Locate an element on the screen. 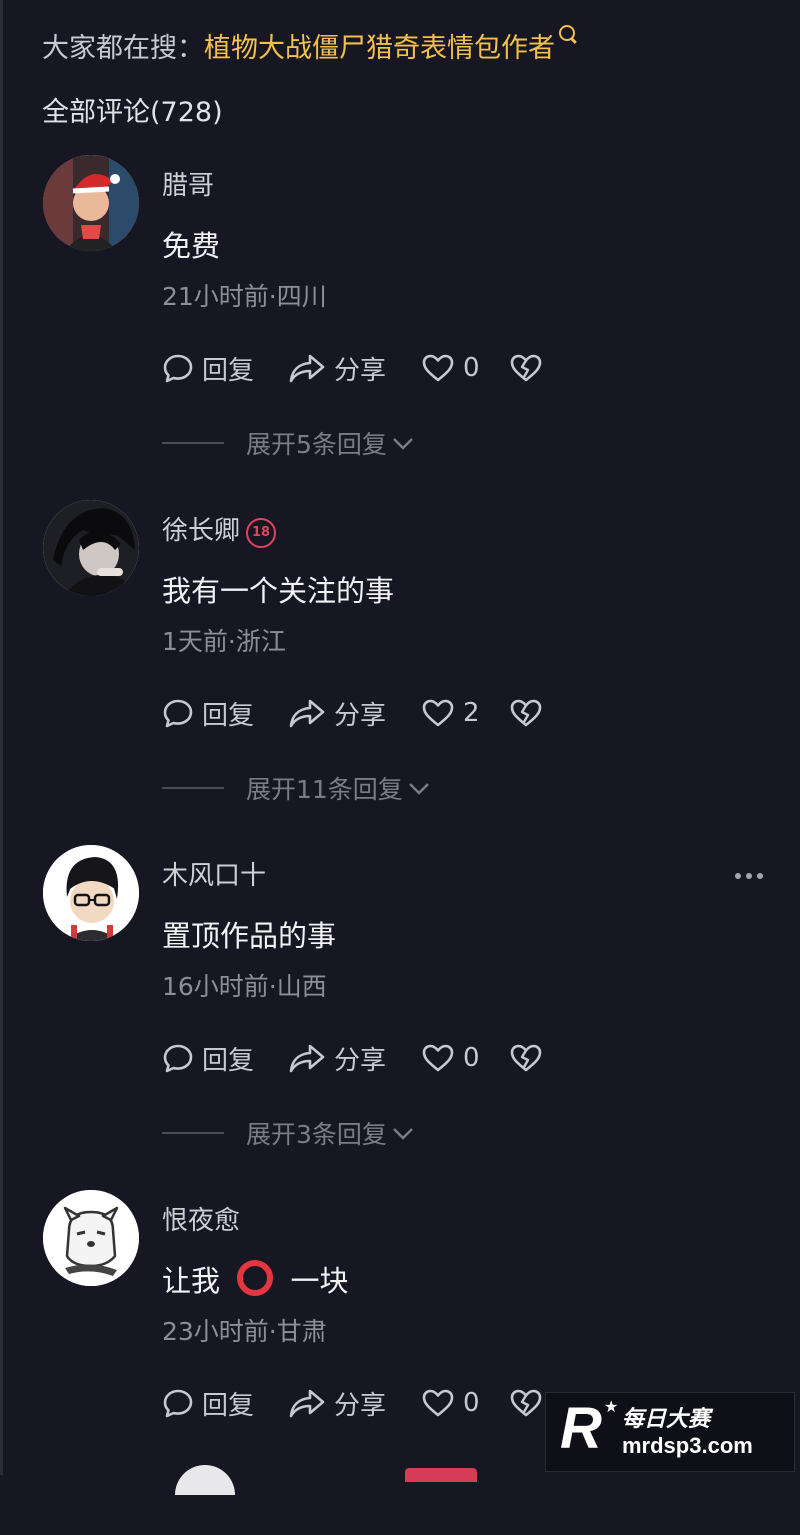 This screenshot has height=1535, width=800. watermark-letter: R is located at coordinates (581, 1428).